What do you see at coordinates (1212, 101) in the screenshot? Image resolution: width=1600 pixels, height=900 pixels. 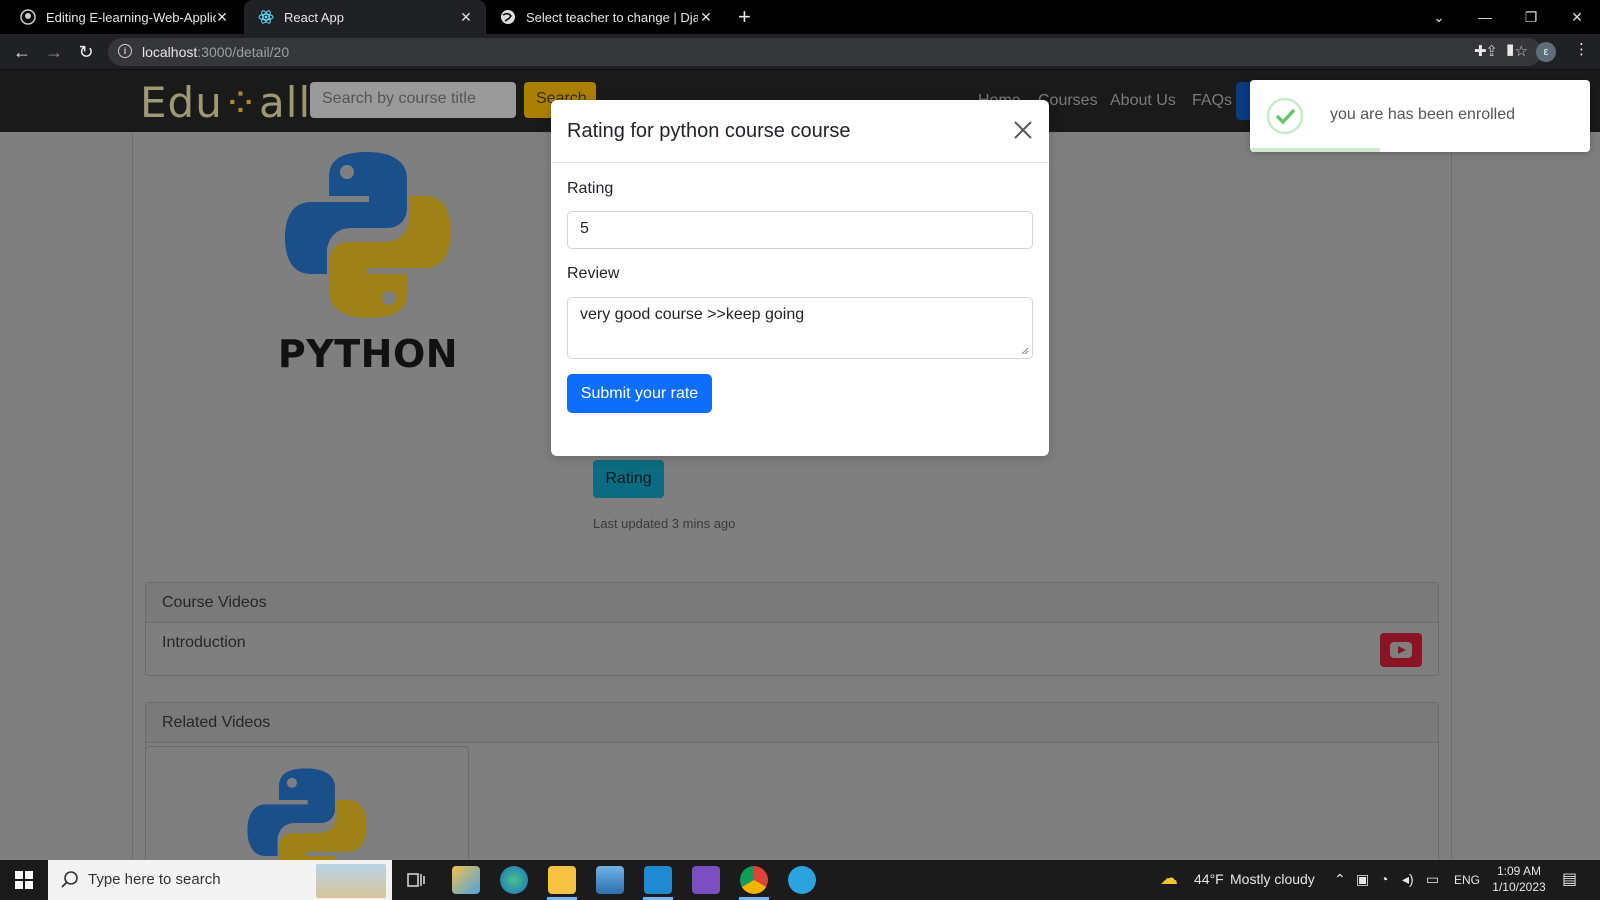 I see `nav-link-faqs: FAQs` at bounding box center [1212, 101].